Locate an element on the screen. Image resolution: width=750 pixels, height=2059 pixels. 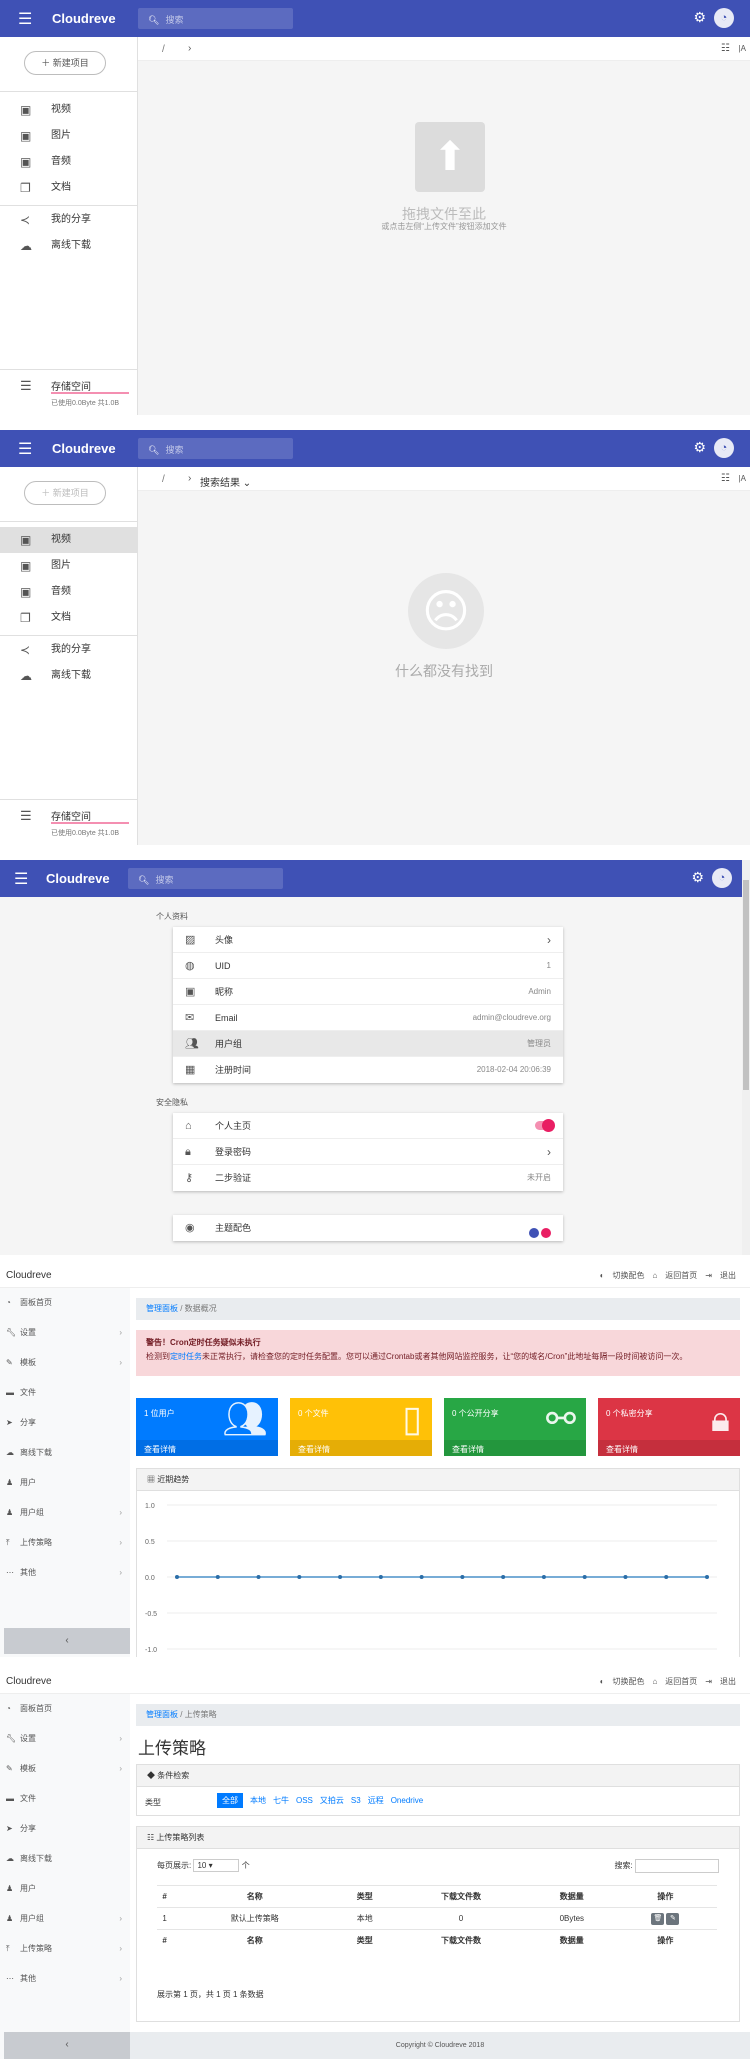
theme-color-swatches is located at coordinates (539, 1236).